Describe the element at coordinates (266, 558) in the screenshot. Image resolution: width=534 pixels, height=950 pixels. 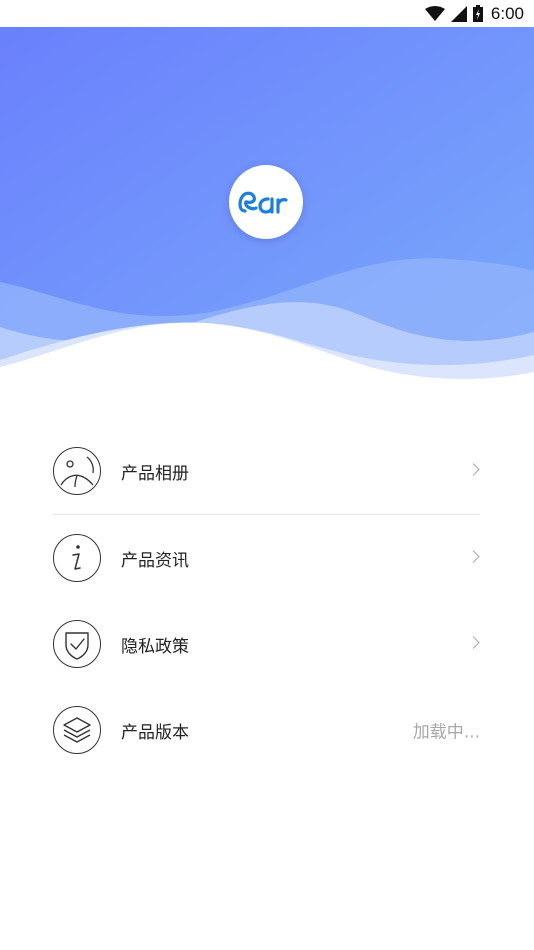
I see `menu-item-product-news: 产品资讯` at that location.